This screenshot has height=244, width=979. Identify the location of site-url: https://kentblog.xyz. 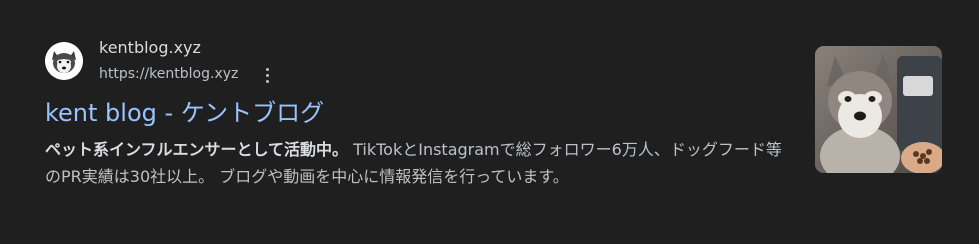
(168, 74).